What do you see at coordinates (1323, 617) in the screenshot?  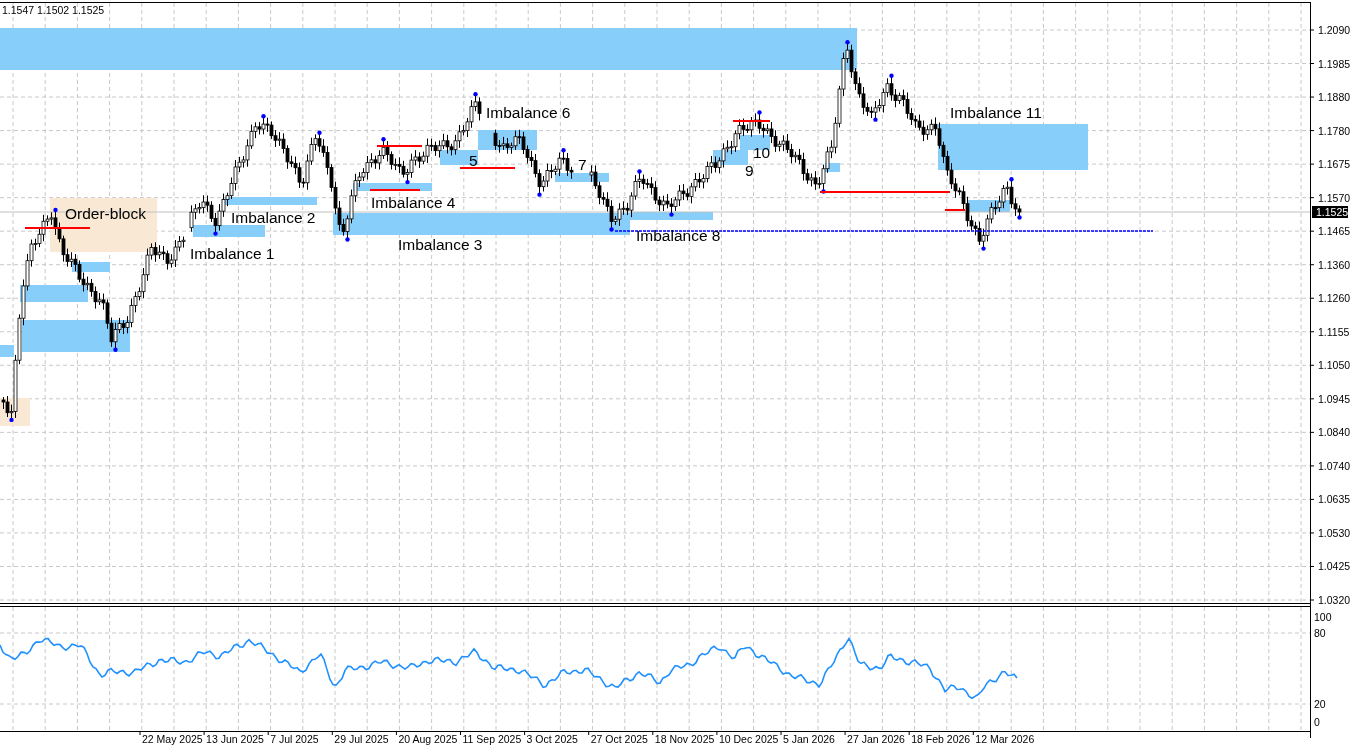 I see `oscillator-axis-label: 100` at bounding box center [1323, 617].